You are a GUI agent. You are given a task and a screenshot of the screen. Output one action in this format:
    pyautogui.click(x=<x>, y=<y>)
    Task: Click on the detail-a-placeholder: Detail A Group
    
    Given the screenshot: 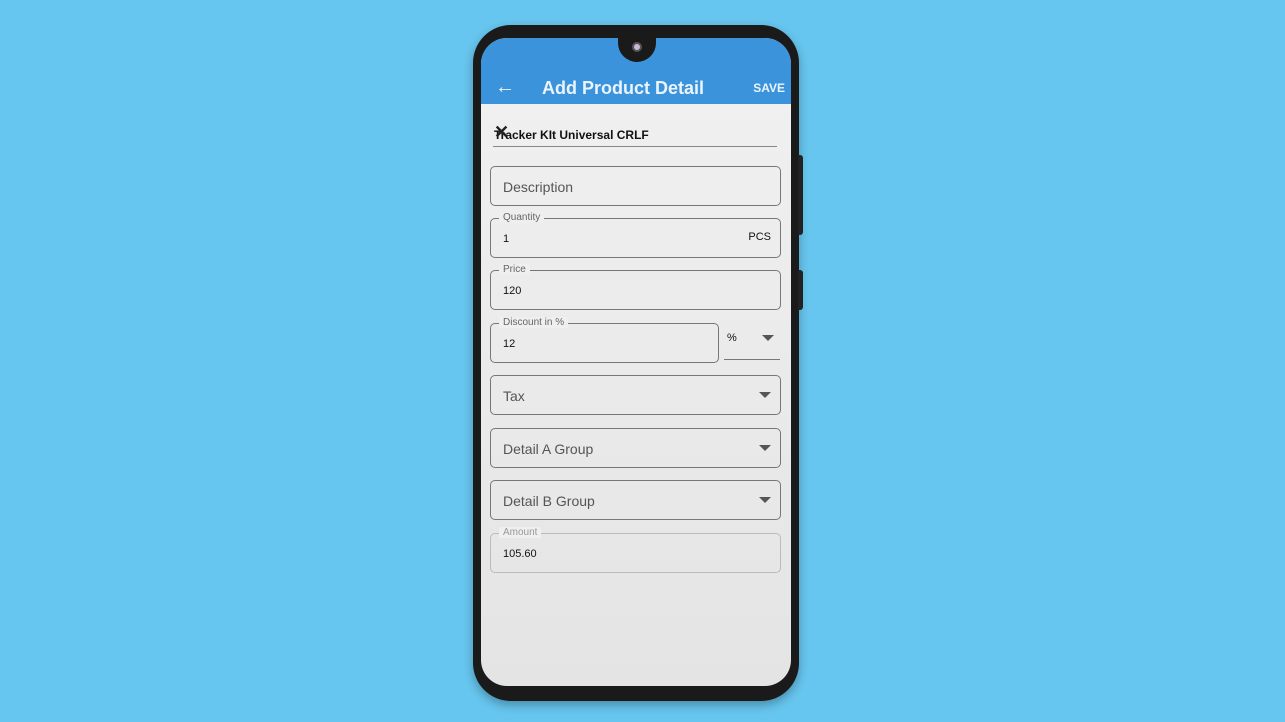 What is the action you would take?
    pyautogui.click(x=548, y=449)
    